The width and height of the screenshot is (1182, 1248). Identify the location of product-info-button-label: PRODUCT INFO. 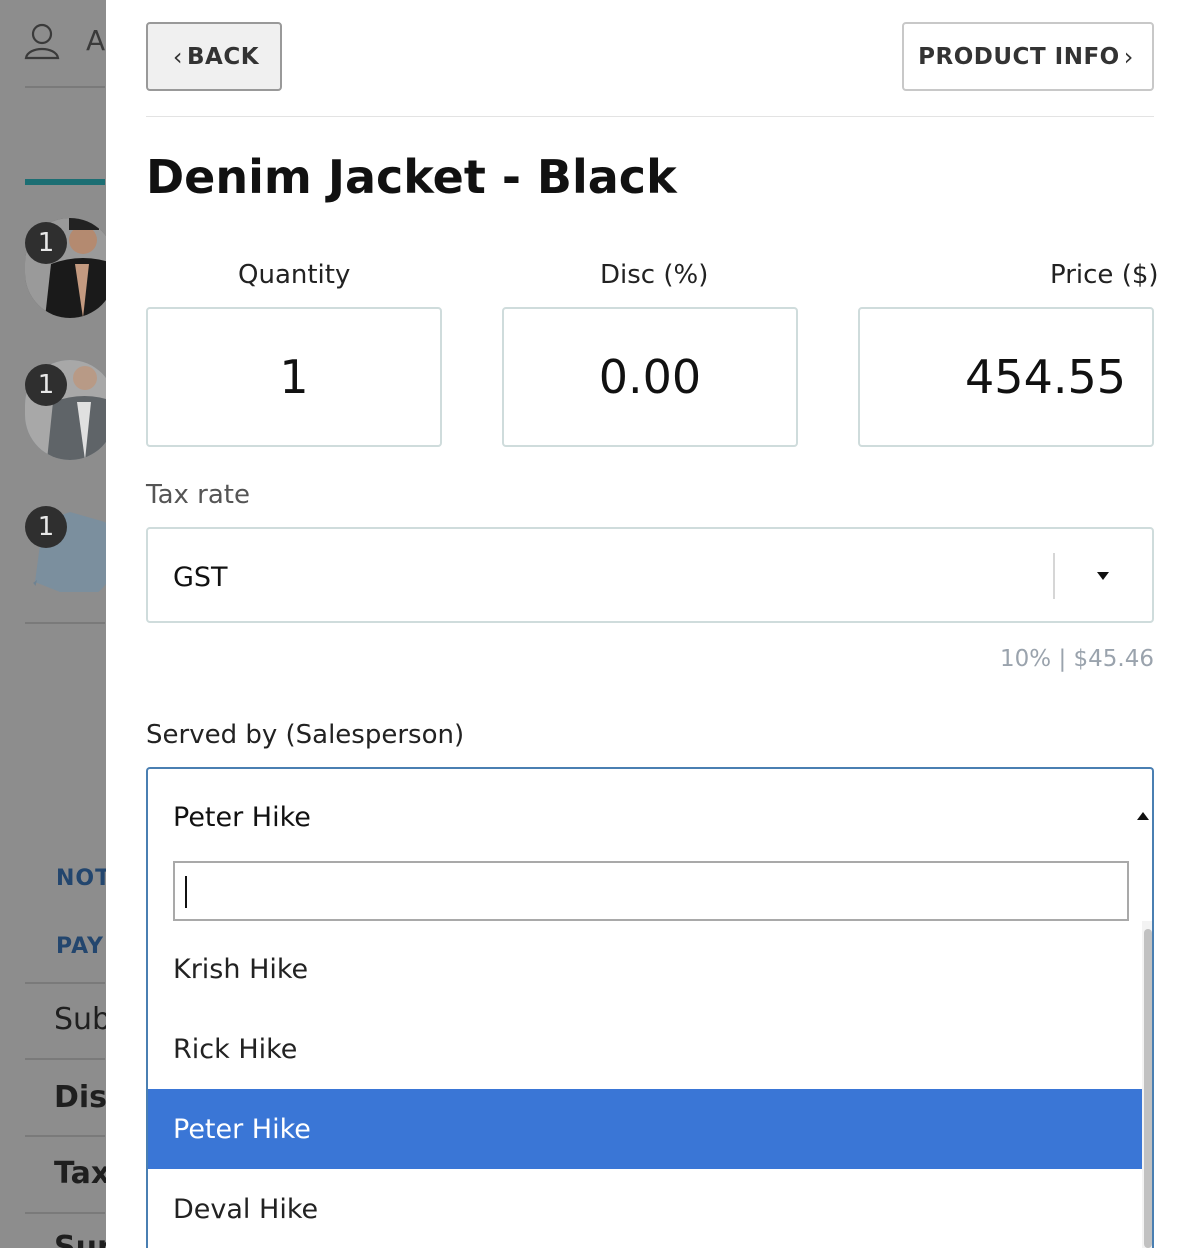
(1019, 56).